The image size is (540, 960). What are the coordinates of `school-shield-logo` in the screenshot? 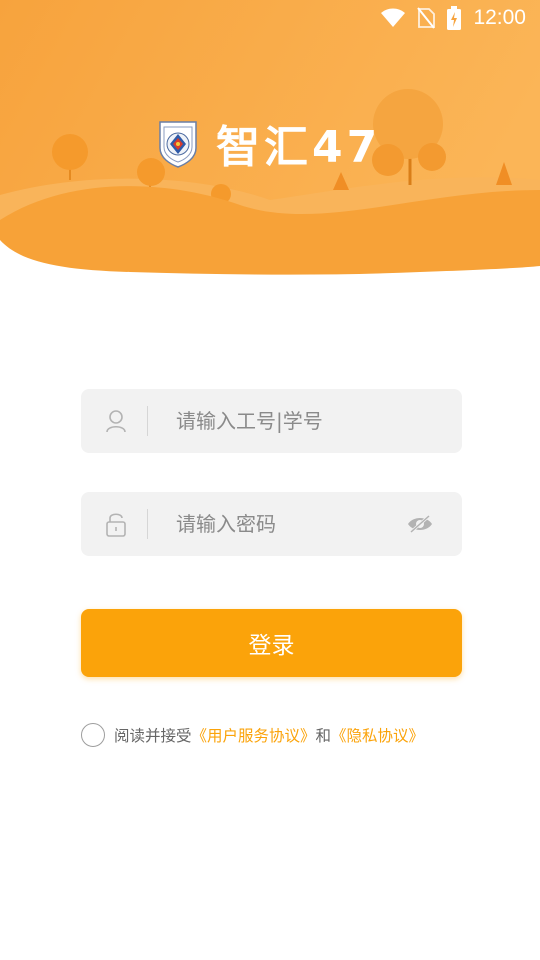 It's located at (178, 144).